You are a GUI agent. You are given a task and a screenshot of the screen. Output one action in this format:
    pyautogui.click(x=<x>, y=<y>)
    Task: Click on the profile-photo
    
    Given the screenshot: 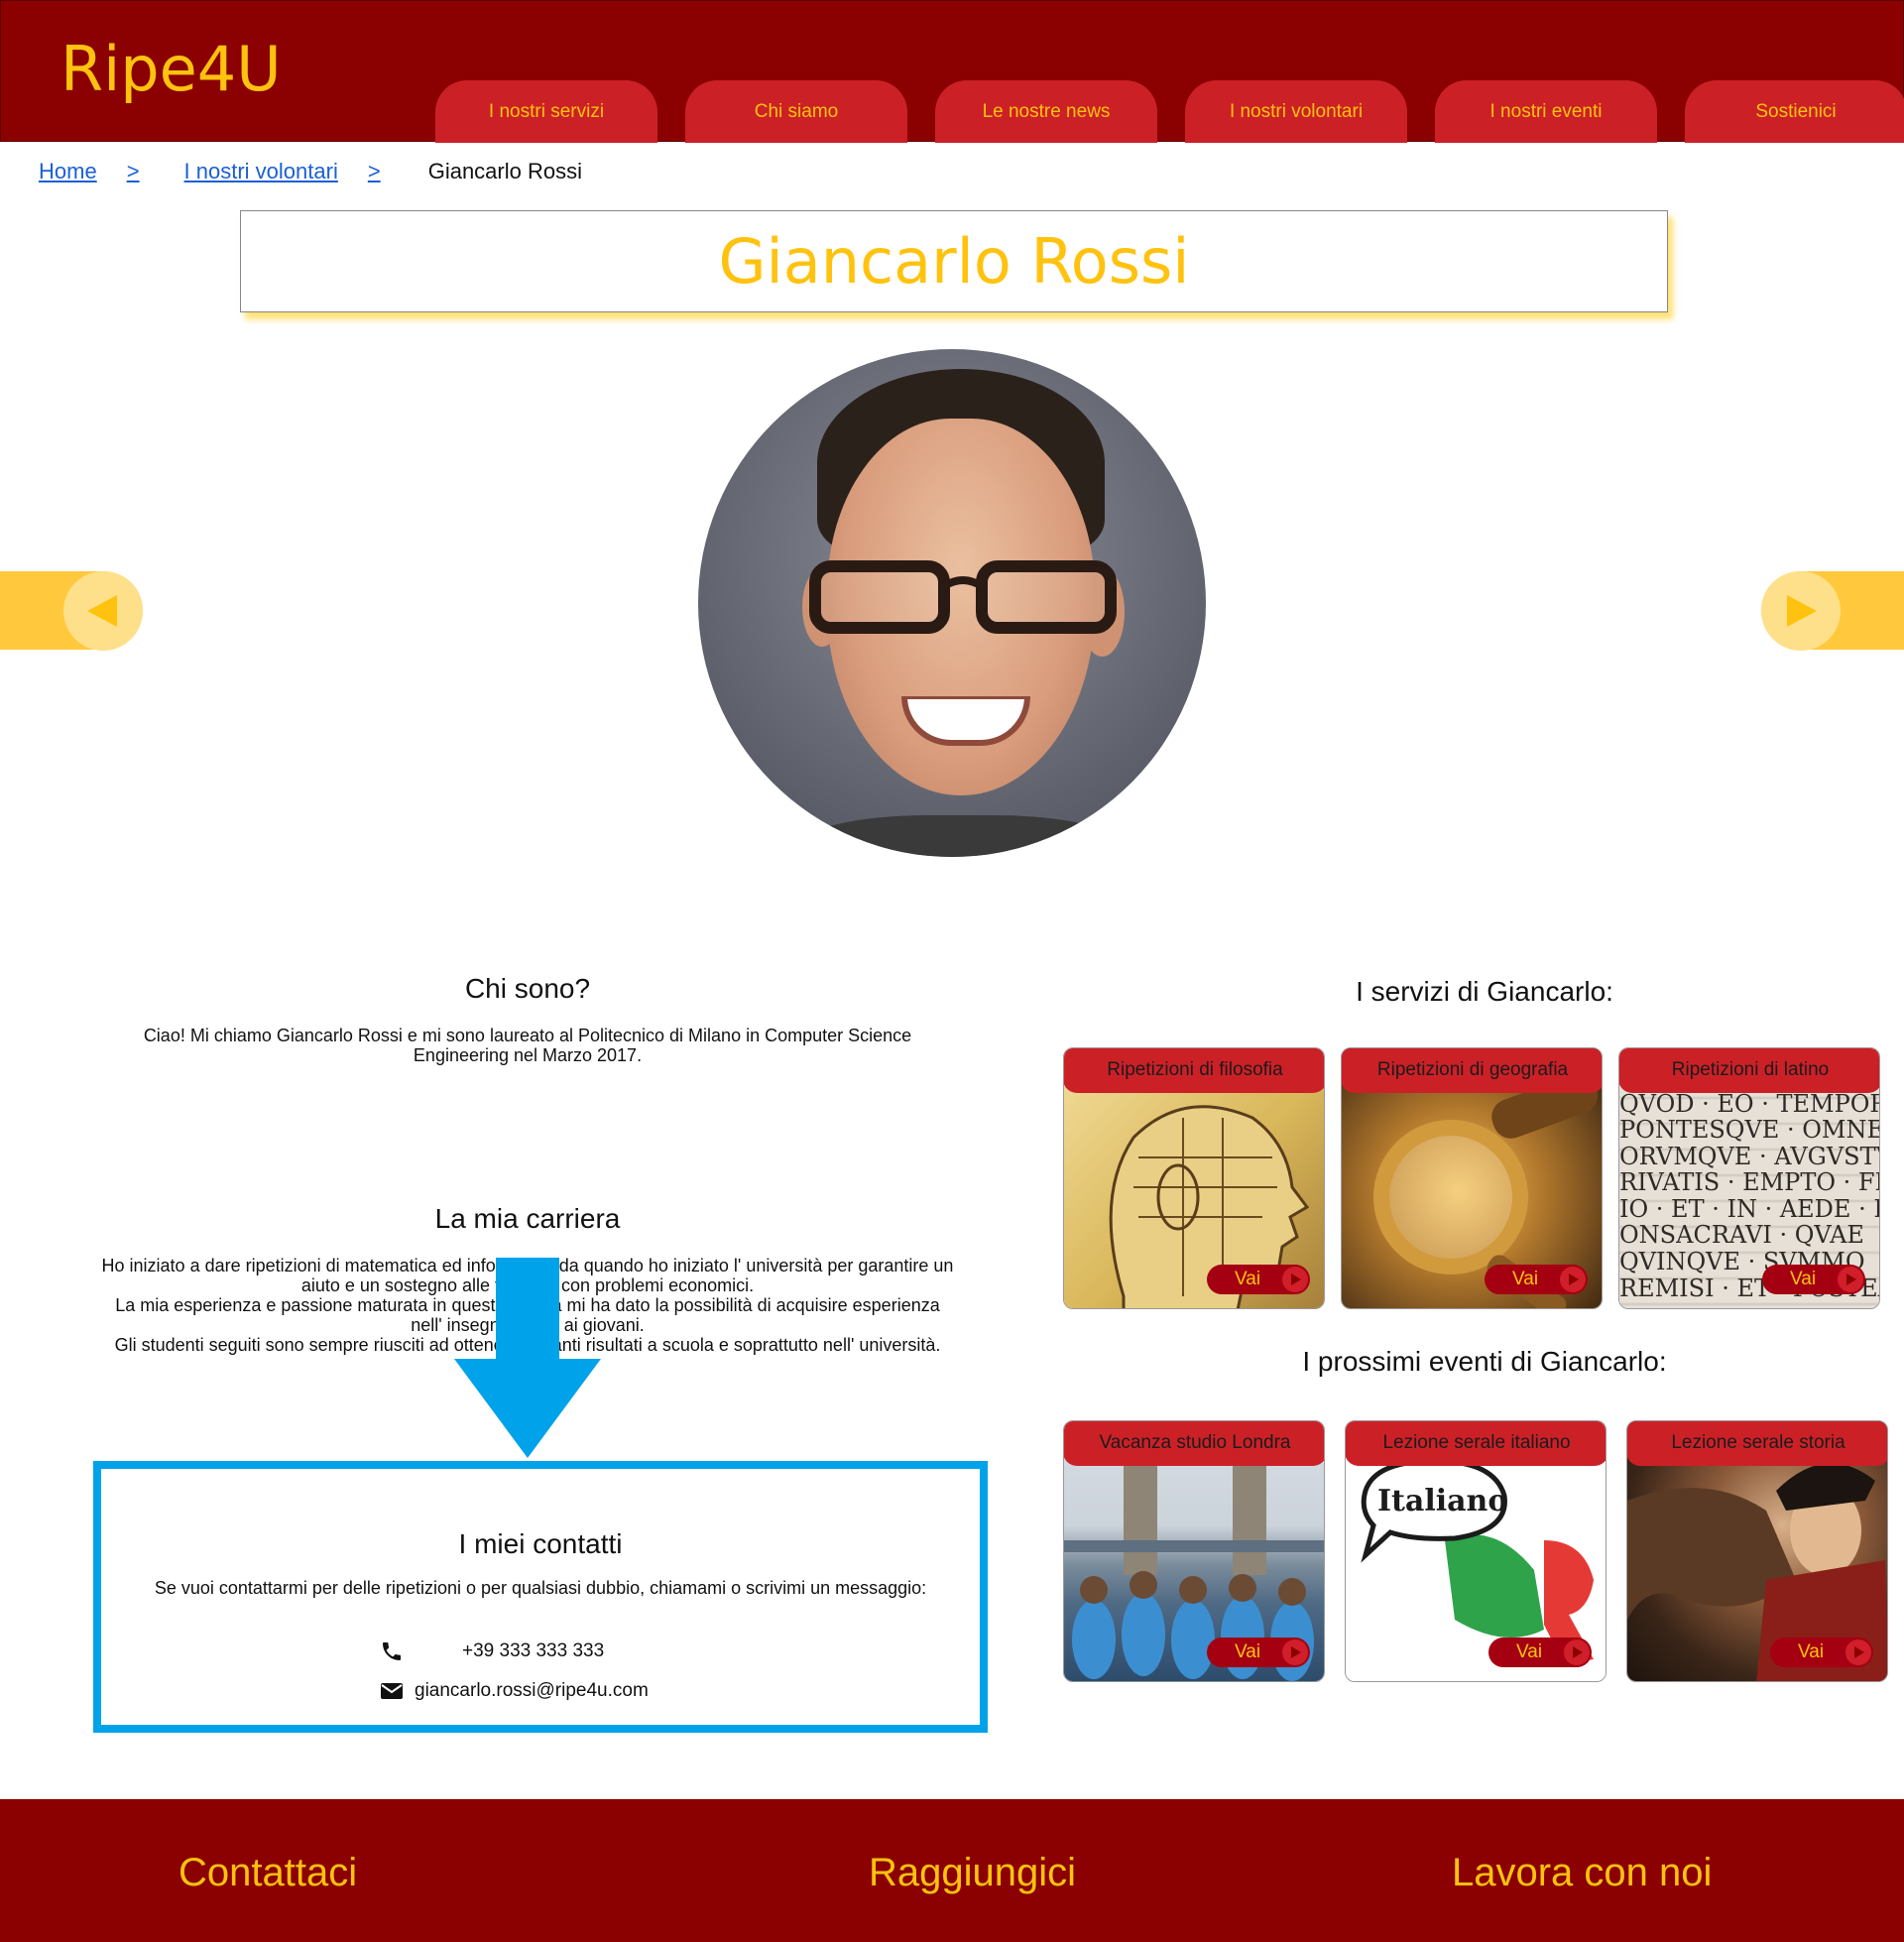 What is the action you would take?
    pyautogui.click(x=952, y=603)
    